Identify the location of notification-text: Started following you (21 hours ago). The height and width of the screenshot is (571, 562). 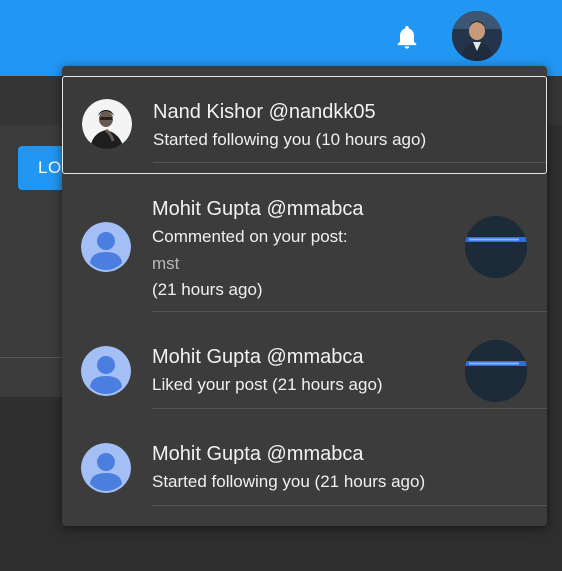
(289, 481).